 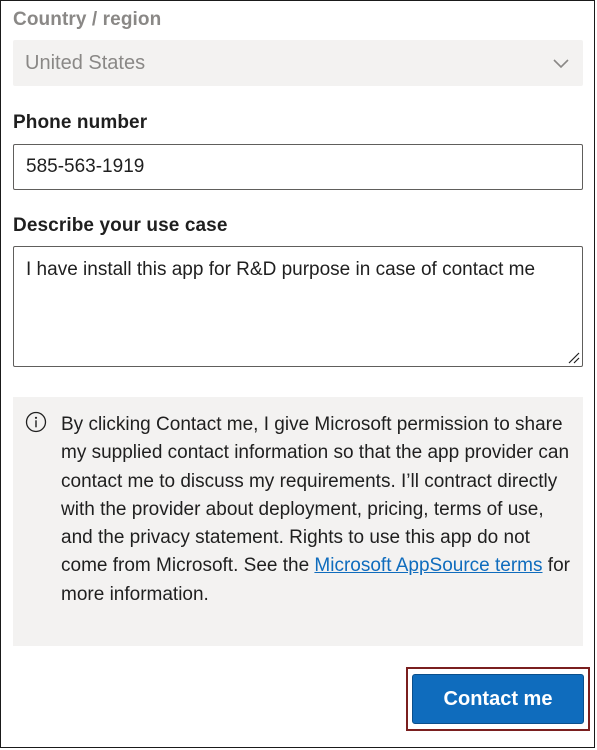 I want to click on chevron-down-icon, so click(x=561, y=64).